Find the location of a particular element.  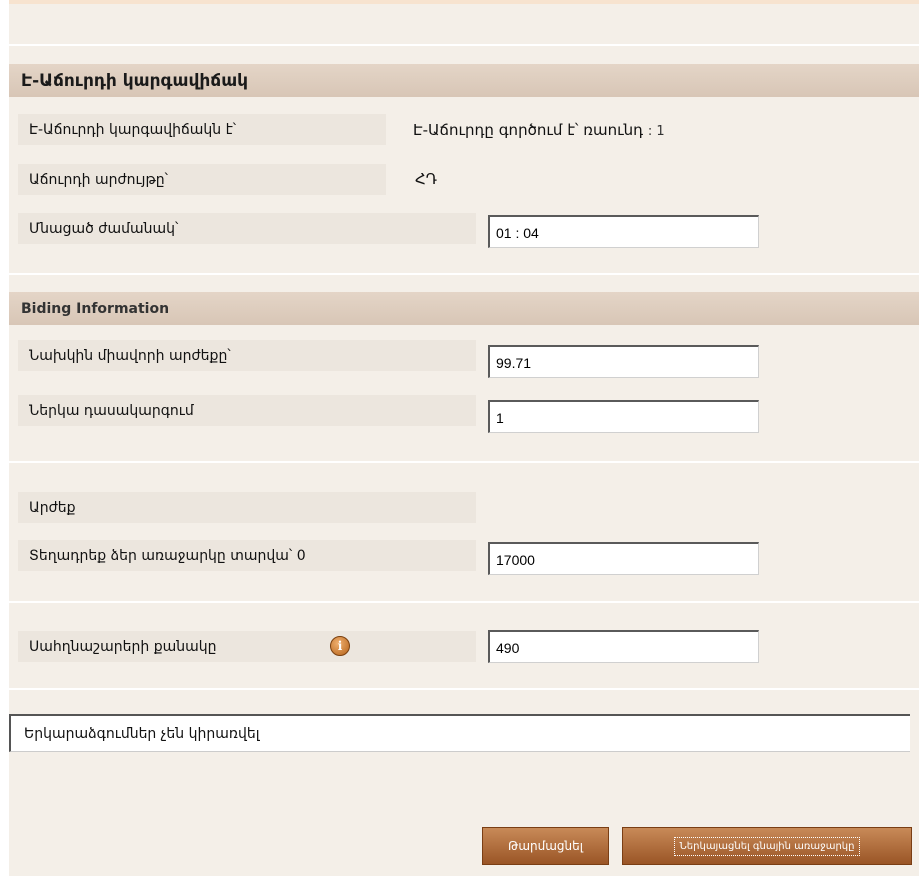

bidding-info-header: Biding Information is located at coordinates (464, 308).